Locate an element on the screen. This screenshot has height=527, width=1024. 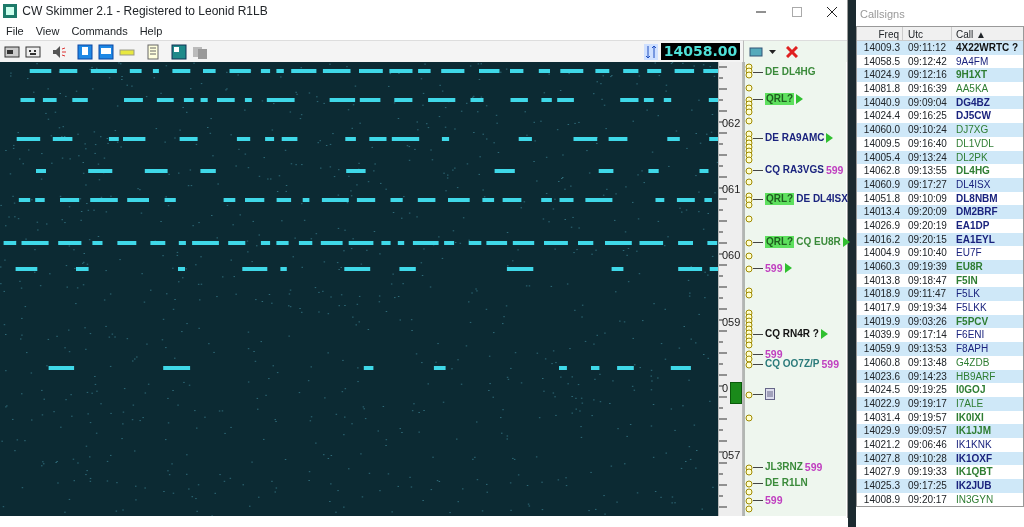
table-cell-text: 14025.3 is located at coordinates (881, 486).